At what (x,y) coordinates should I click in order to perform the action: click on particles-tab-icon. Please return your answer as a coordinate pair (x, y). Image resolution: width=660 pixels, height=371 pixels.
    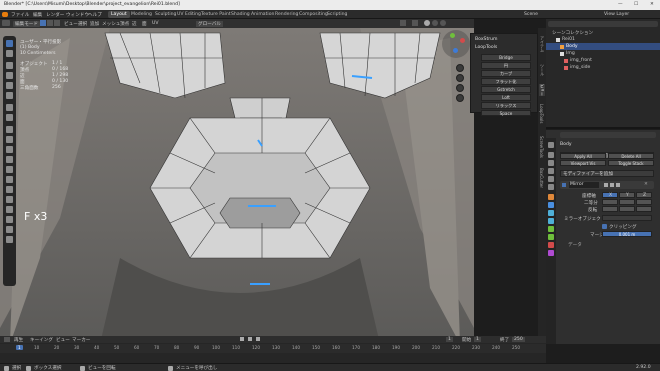
    Looking at the image, I should click on (551, 213).